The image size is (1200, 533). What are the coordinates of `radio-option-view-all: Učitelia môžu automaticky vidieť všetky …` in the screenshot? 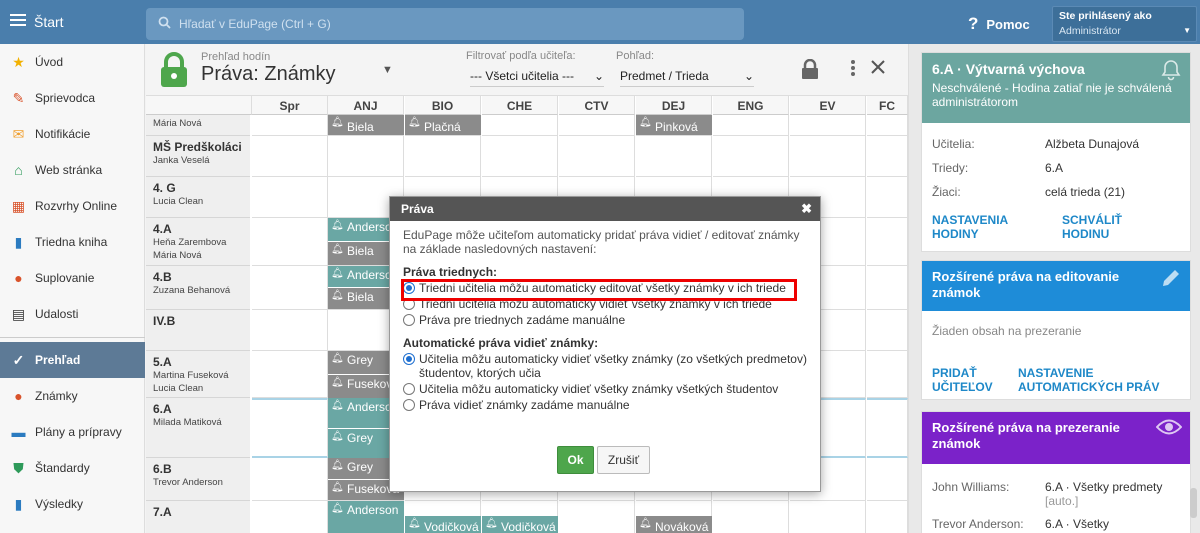 It's located at (605, 389).